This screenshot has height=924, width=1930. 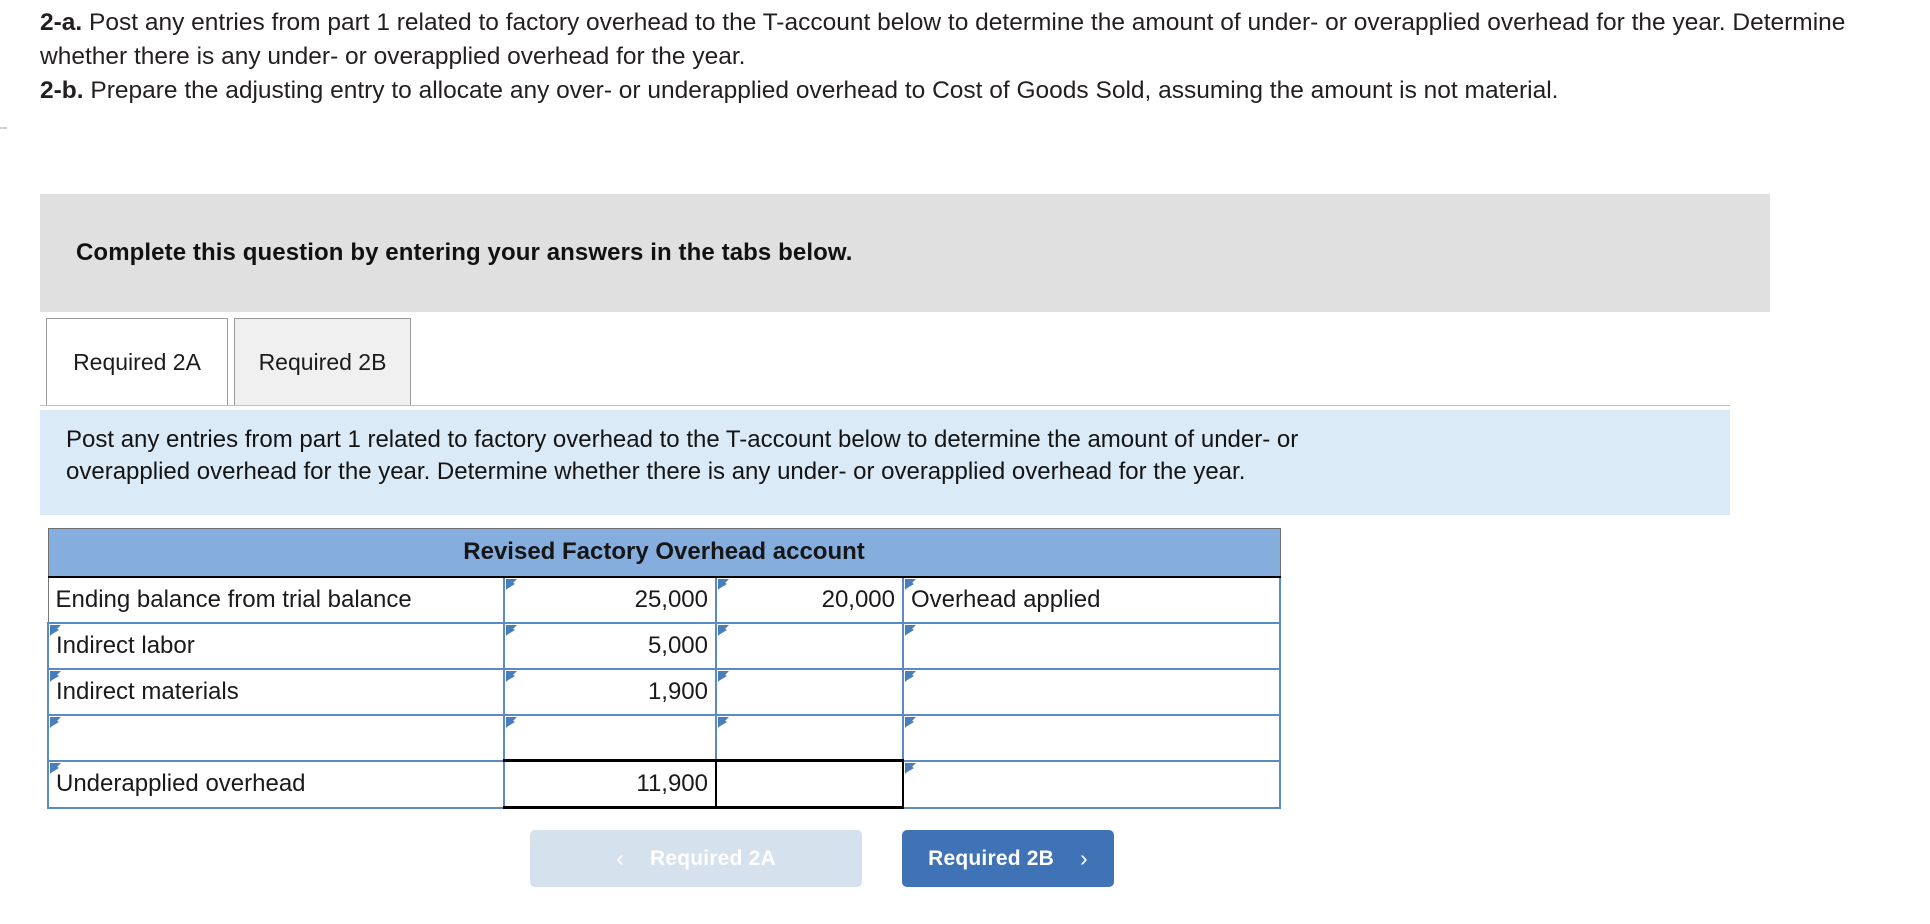 What do you see at coordinates (885, 405) in the screenshot?
I see `tab-bar-divider` at bounding box center [885, 405].